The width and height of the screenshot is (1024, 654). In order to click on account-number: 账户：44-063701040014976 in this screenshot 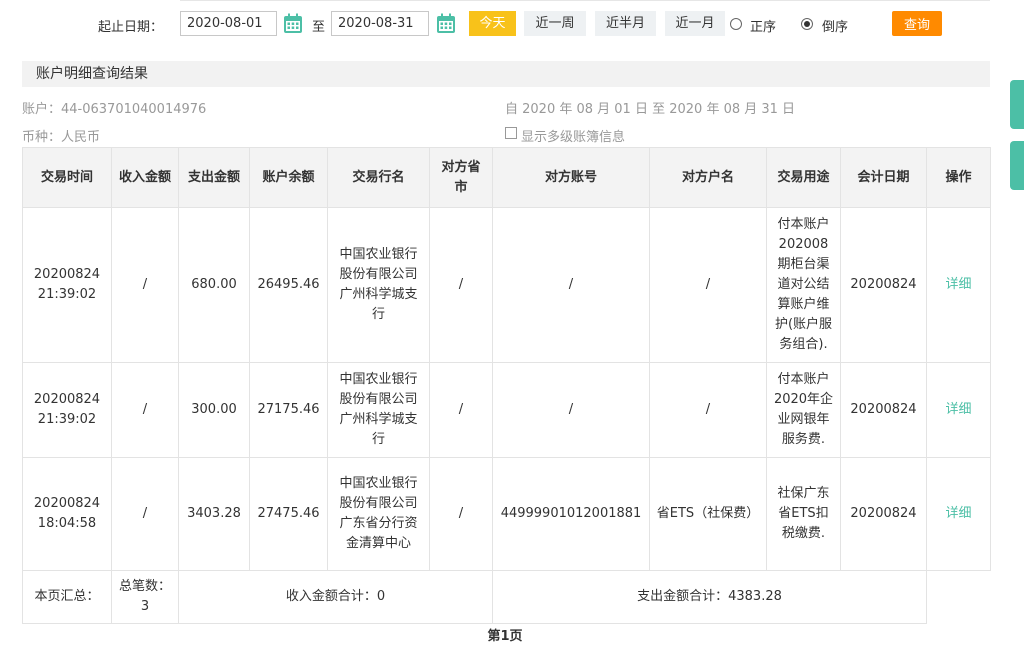, I will do `click(114, 109)`.